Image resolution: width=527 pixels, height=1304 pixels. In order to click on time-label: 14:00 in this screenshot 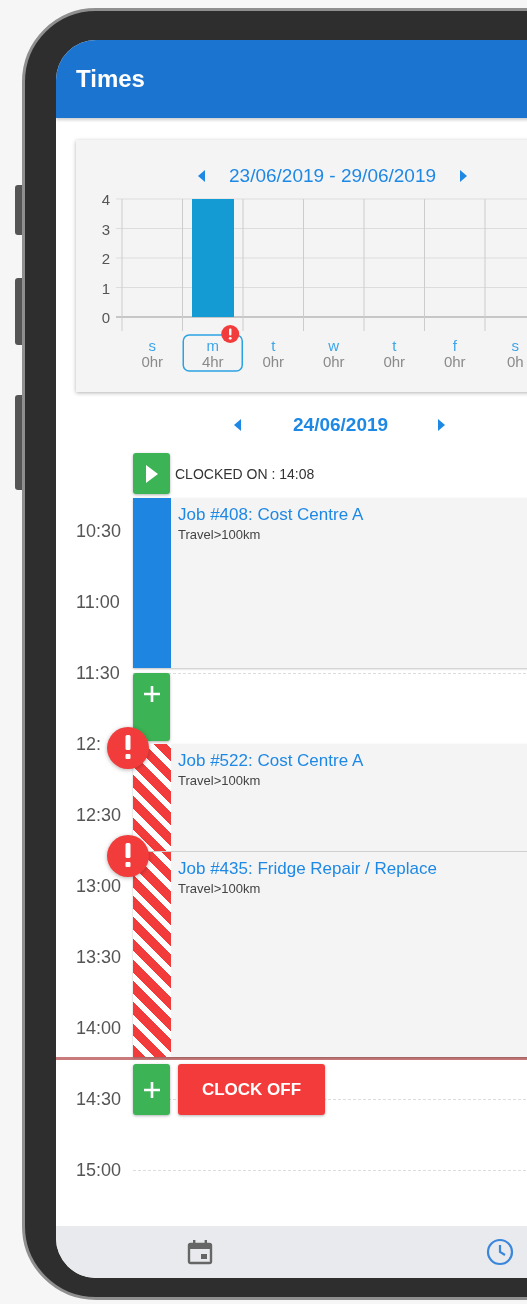, I will do `click(99, 1028)`.